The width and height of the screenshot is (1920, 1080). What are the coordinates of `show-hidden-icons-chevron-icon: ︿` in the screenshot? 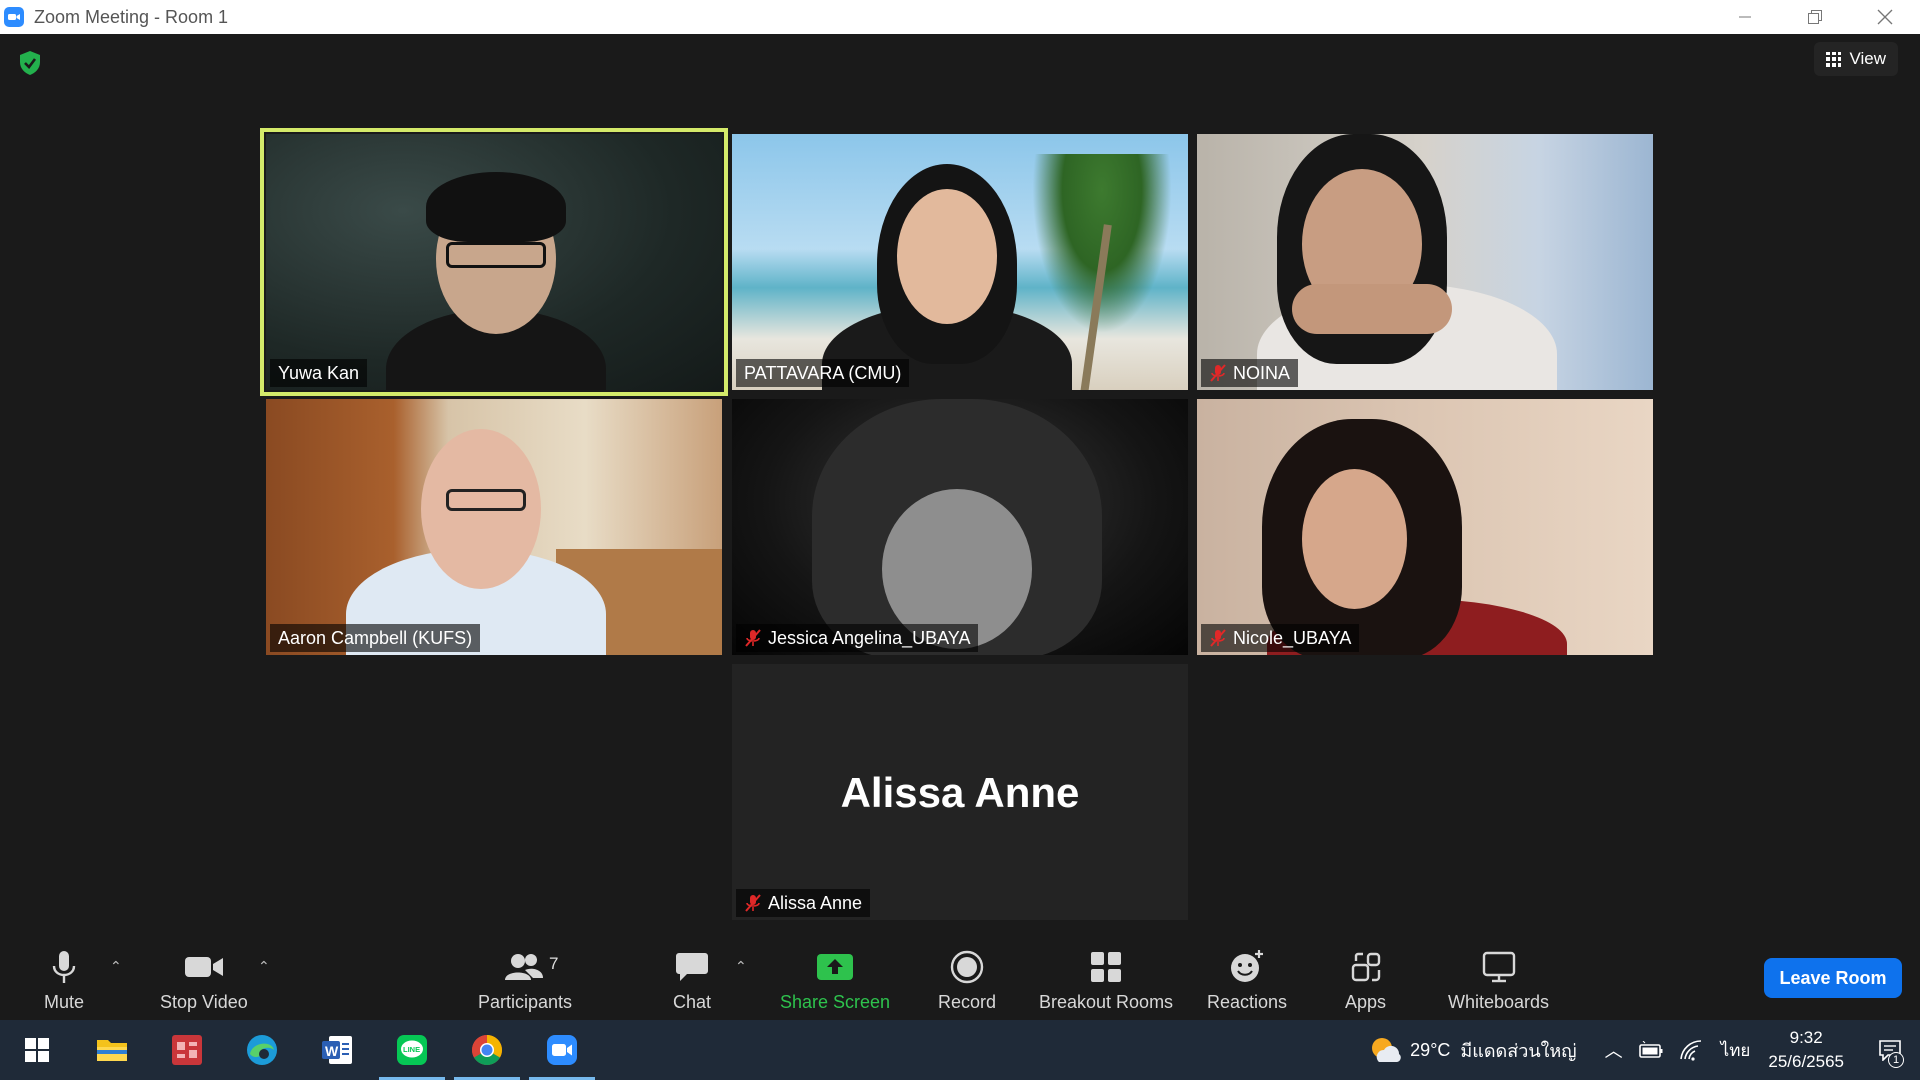 It's located at (1614, 1050).